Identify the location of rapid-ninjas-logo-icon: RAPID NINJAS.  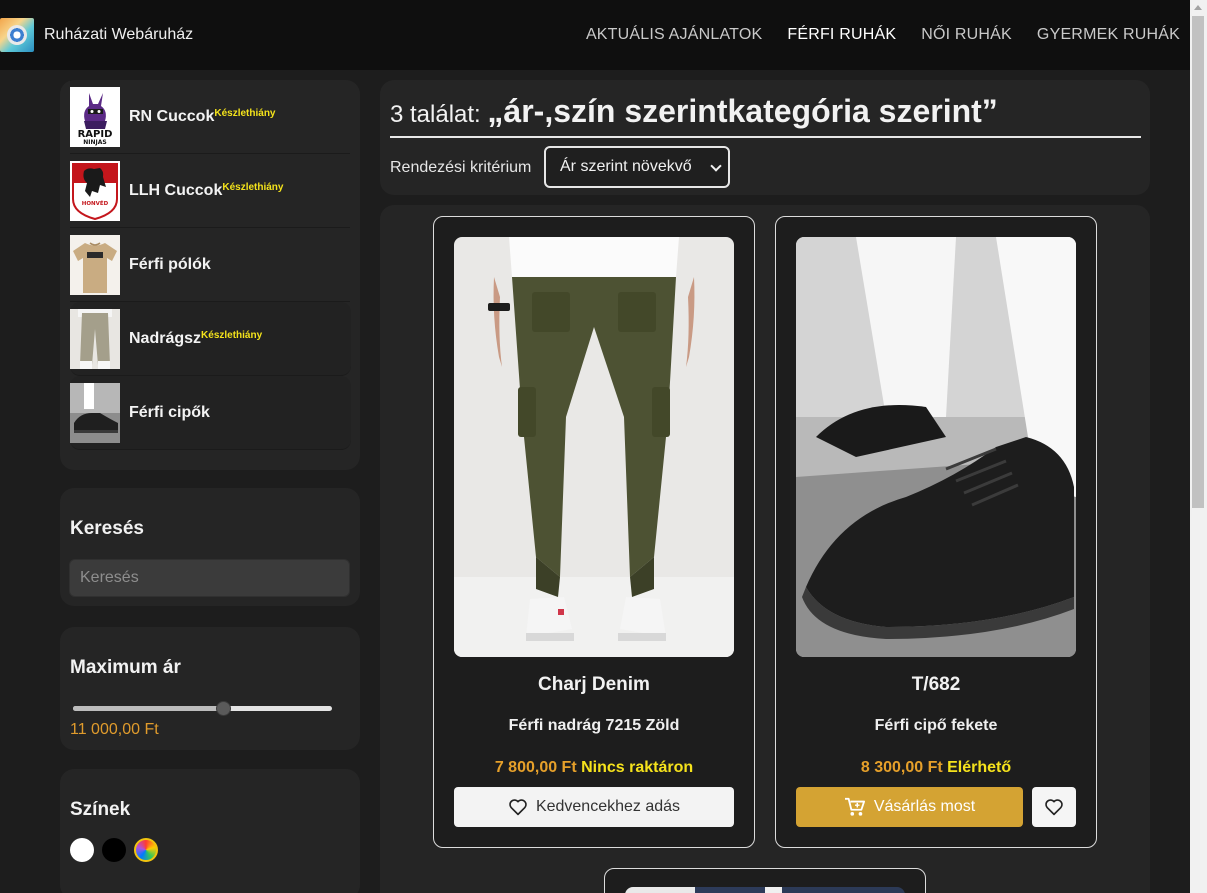
(95, 116).